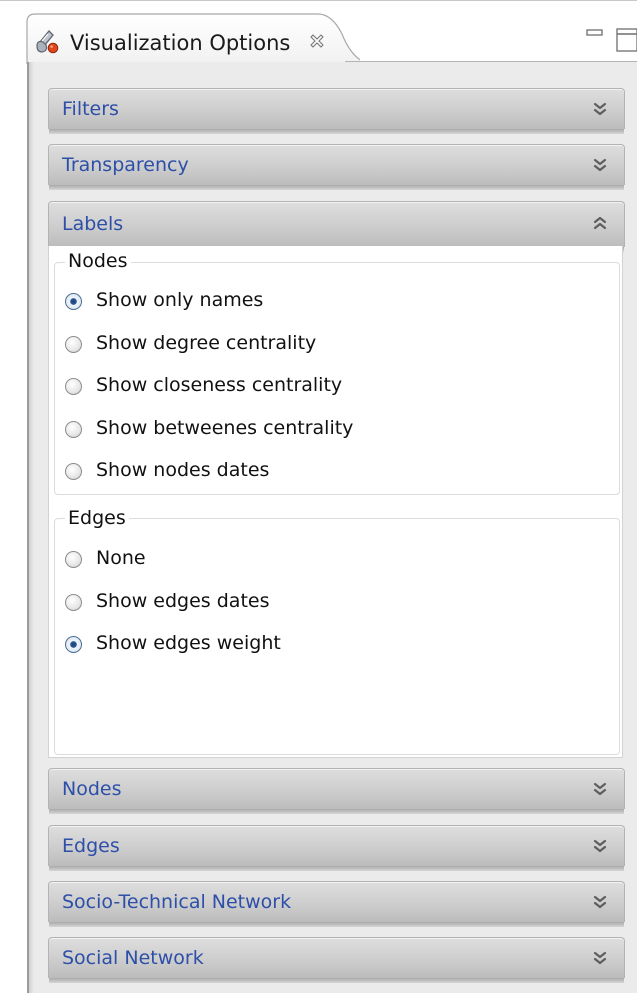 The image size is (637, 993). What do you see at coordinates (180, 43) in the screenshot?
I see `view-title: Visualization Options` at bounding box center [180, 43].